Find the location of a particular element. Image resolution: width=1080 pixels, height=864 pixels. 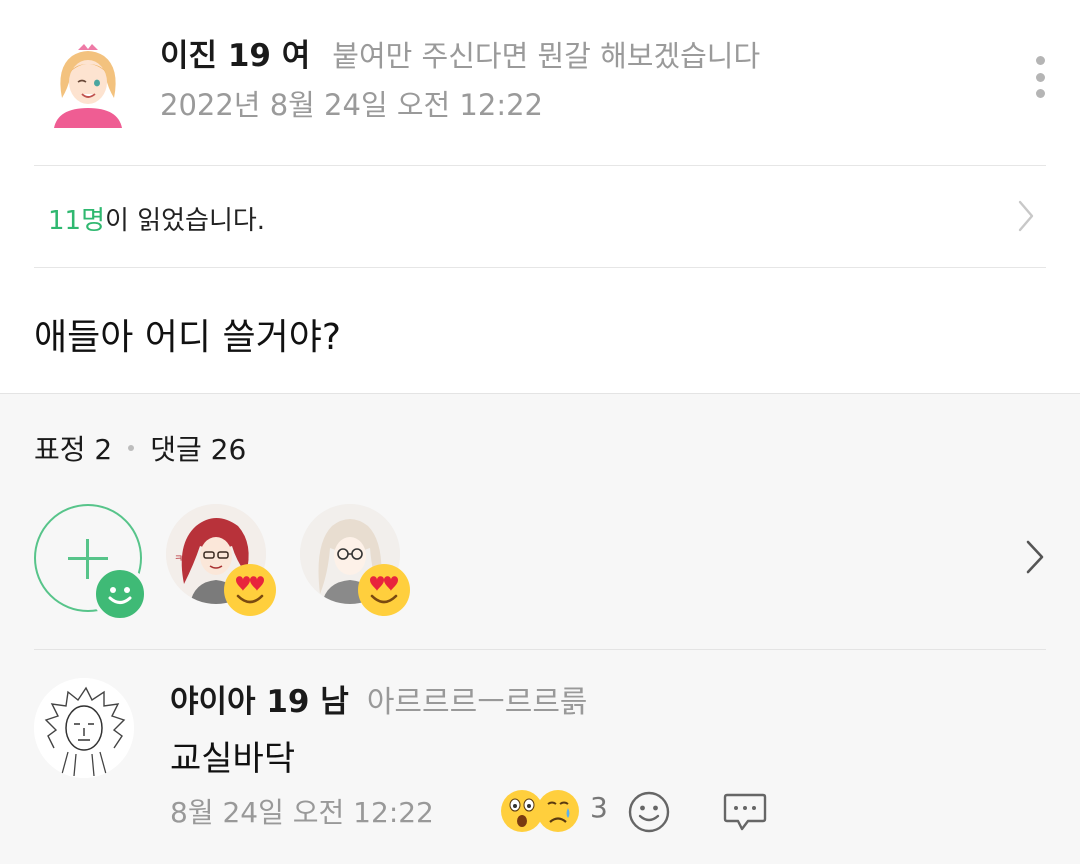

comment-text: 교실바닥 is located at coordinates (233, 759).